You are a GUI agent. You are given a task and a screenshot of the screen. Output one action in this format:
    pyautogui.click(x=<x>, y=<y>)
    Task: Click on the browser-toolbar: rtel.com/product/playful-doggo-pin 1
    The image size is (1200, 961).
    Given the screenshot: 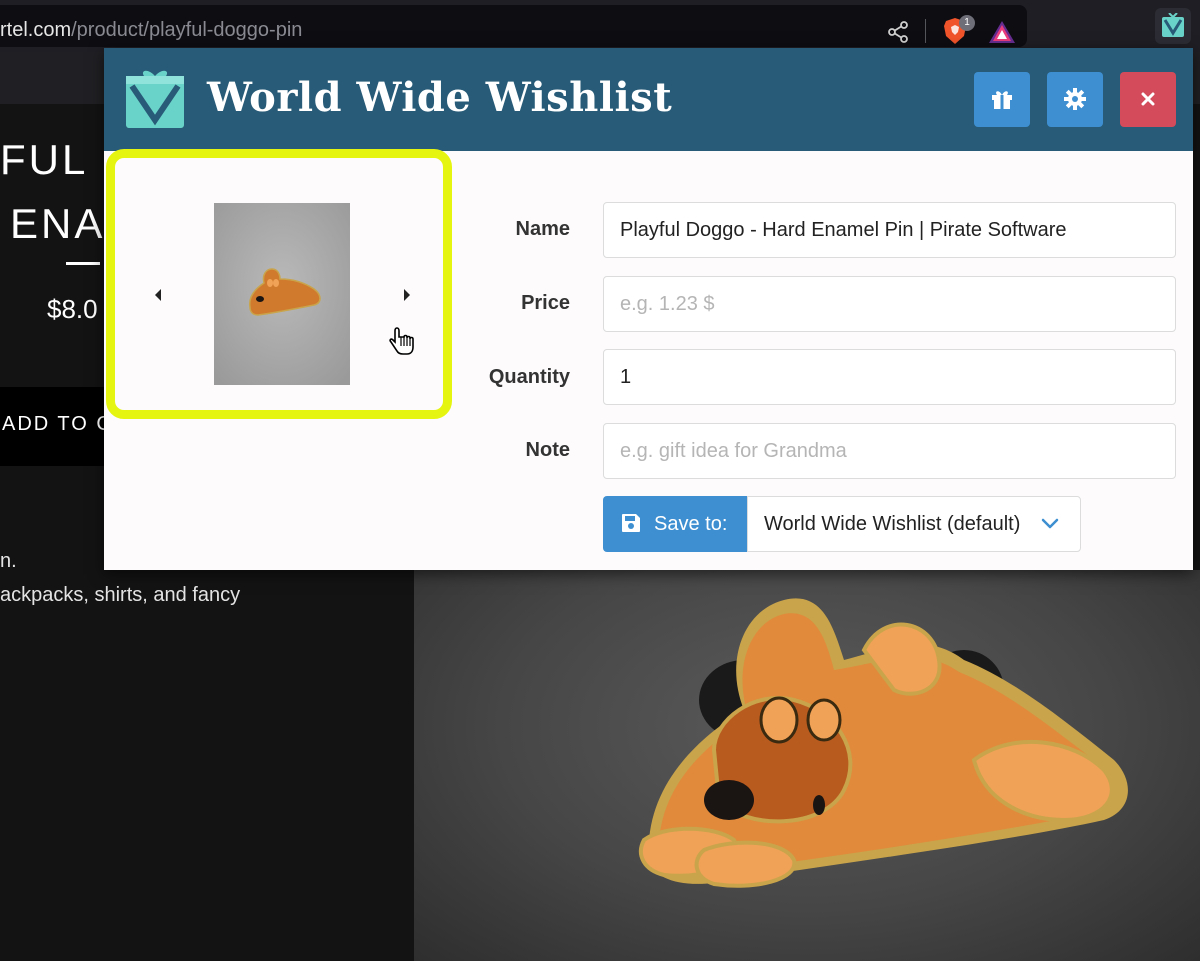 What is the action you would take?
    pyautogui.click(x=600, y=26)
    